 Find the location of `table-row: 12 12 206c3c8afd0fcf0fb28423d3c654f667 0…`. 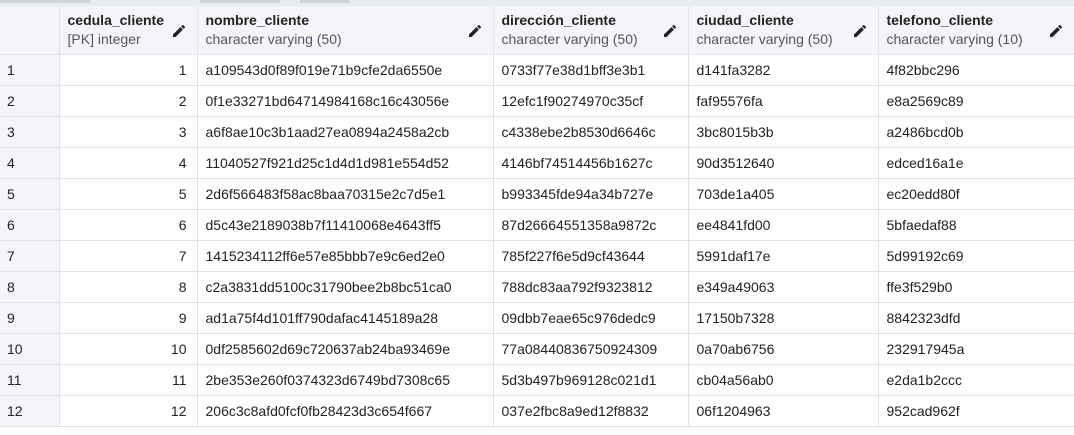

table-row: 12 12 206c3c8afd0fcf0fb28423d3c654f667 0… is located at coordinates (537, 411).